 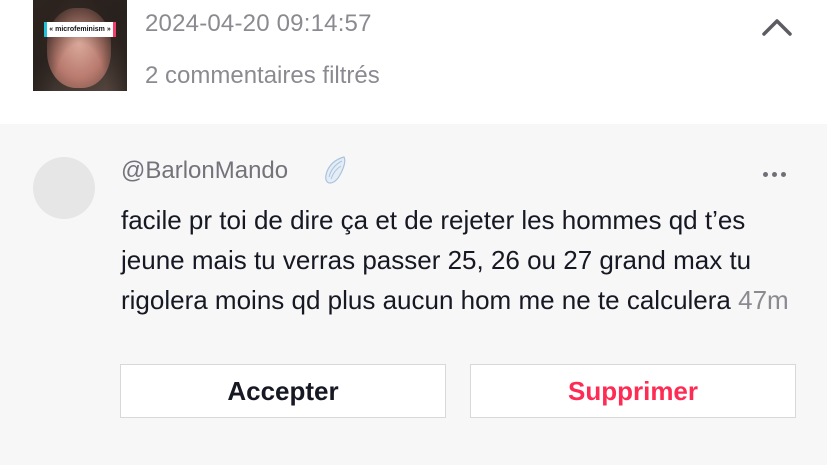 I want to click on video-thumbnail: « microfeminism », so click(x=80, y=45).